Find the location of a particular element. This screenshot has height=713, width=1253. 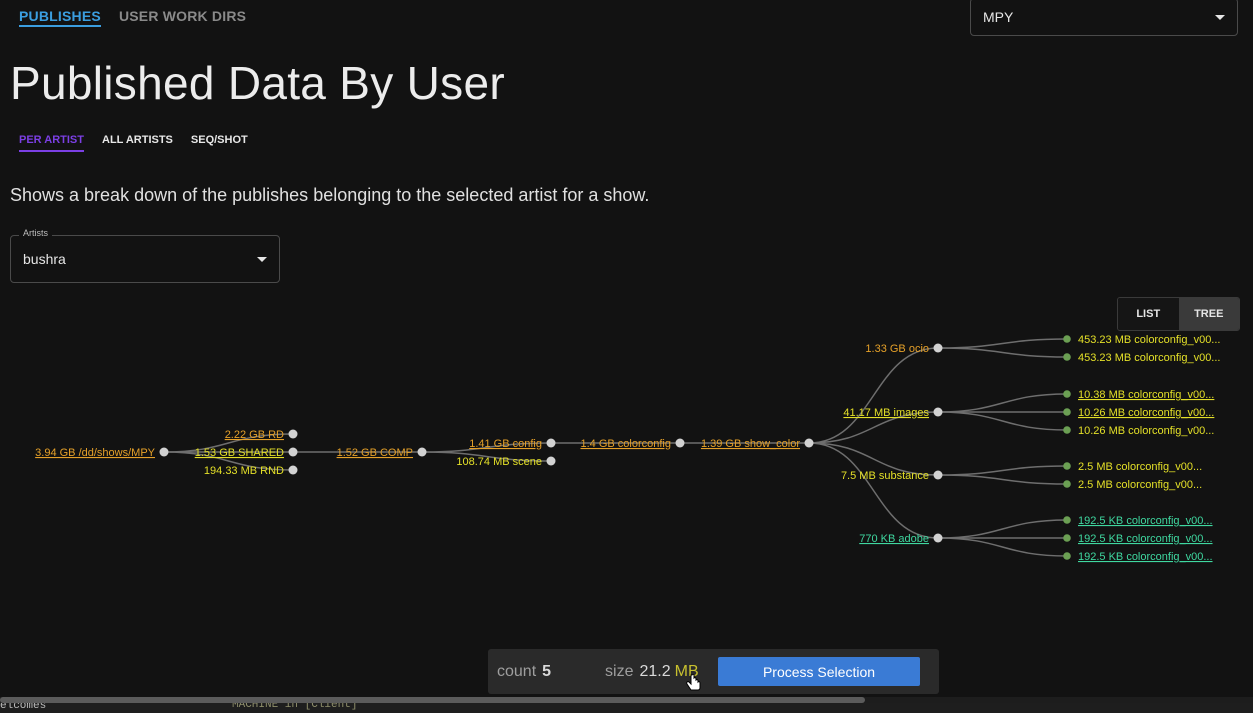

tree-node-label: 194.33 MB RND is located at coordinates (244, 471).